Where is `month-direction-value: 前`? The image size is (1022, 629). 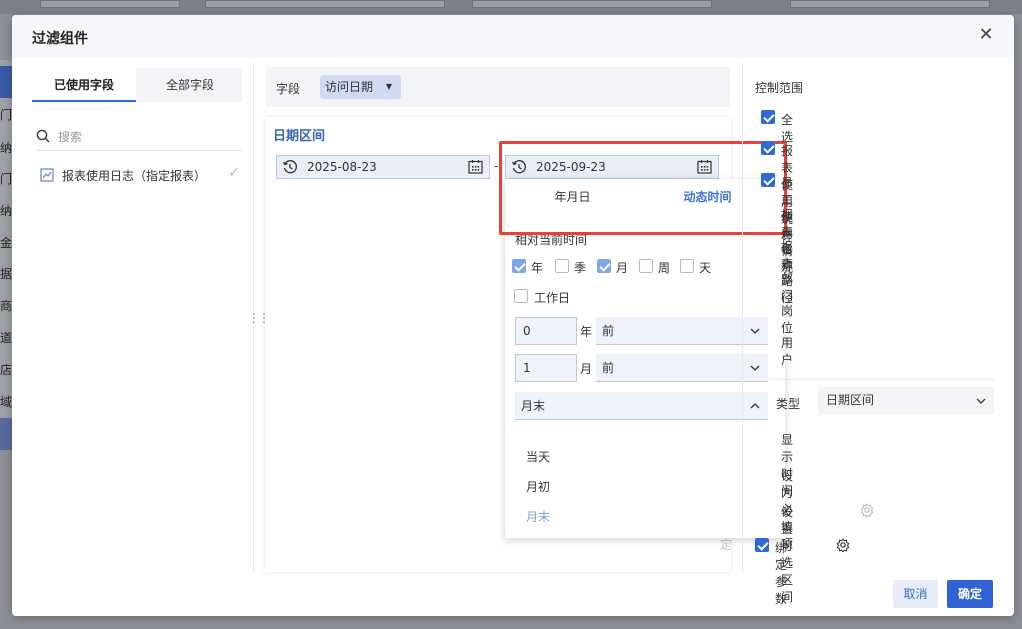 month-direction-value: 前 is located at coordinates (608, 368).